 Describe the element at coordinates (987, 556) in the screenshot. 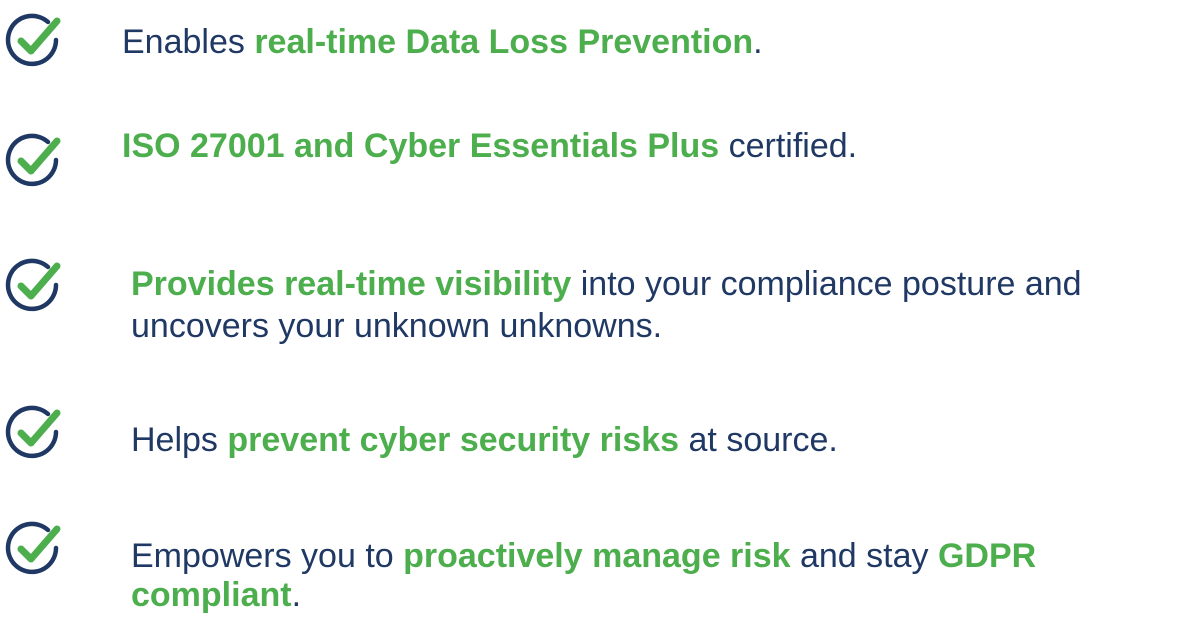

I see `highlight-segment: GDPR` at that location.